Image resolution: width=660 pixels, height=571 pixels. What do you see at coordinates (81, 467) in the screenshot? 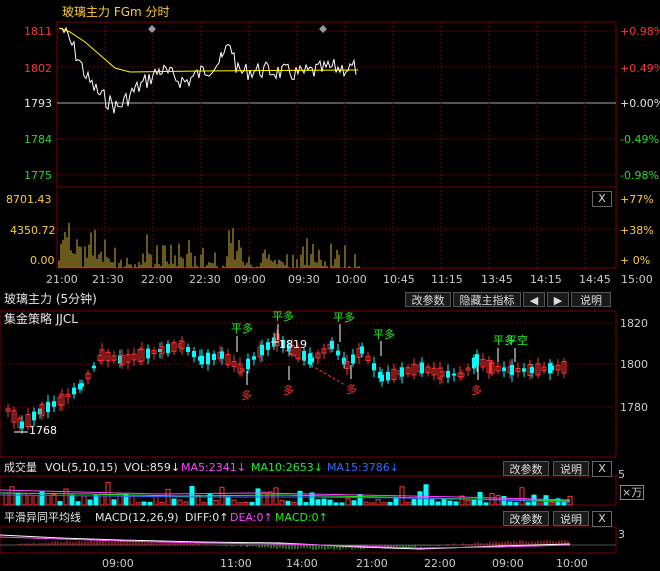
I see `volume-formula: VOL(5,10,15)` at bounding box center [81, 467].